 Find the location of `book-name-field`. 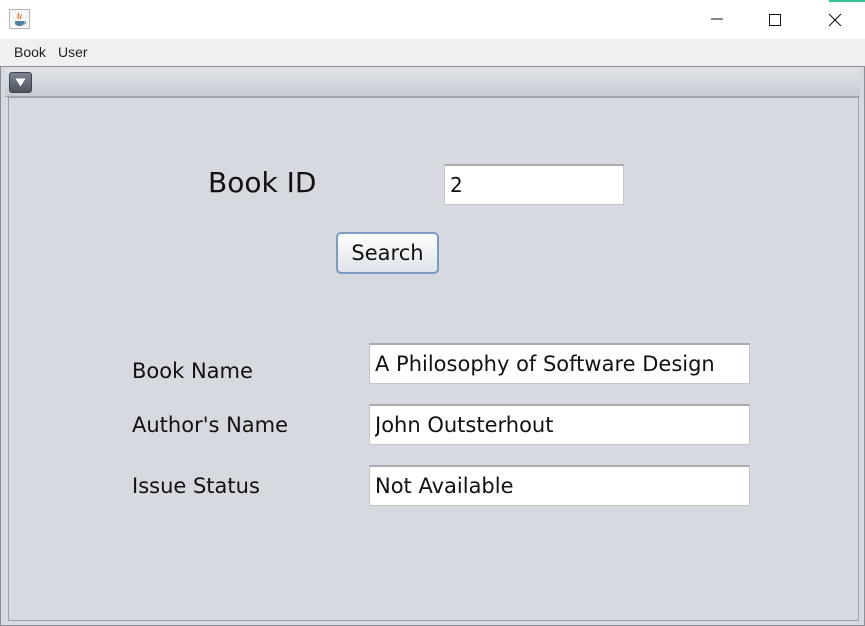

book-name-field is located at coordinates (559, 363).